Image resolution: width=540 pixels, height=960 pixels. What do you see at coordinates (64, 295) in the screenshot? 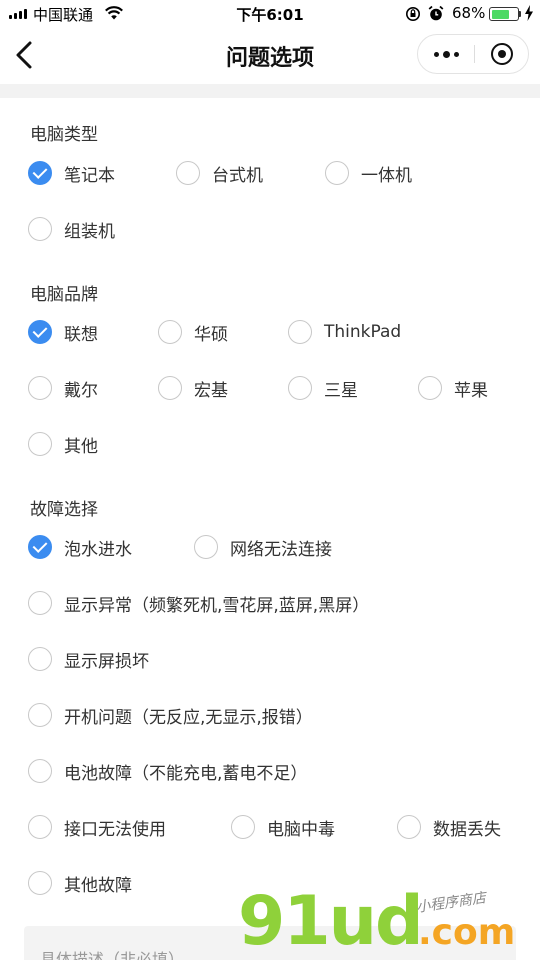
I see `section-title-brand: 电脑品牌` at bounding box center [64, 295].